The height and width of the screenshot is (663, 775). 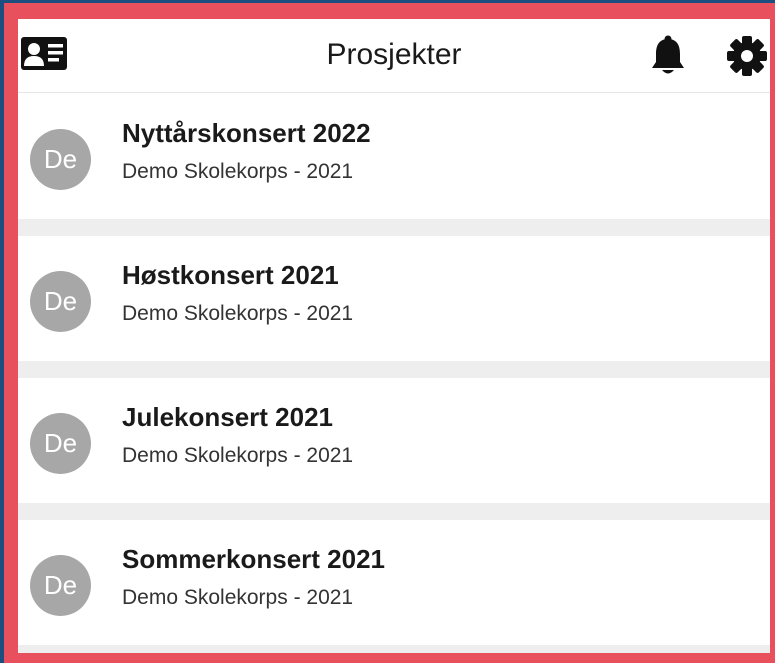 I want to click on project-title: Høstkonsert 2021, so click(x=230, y=275).